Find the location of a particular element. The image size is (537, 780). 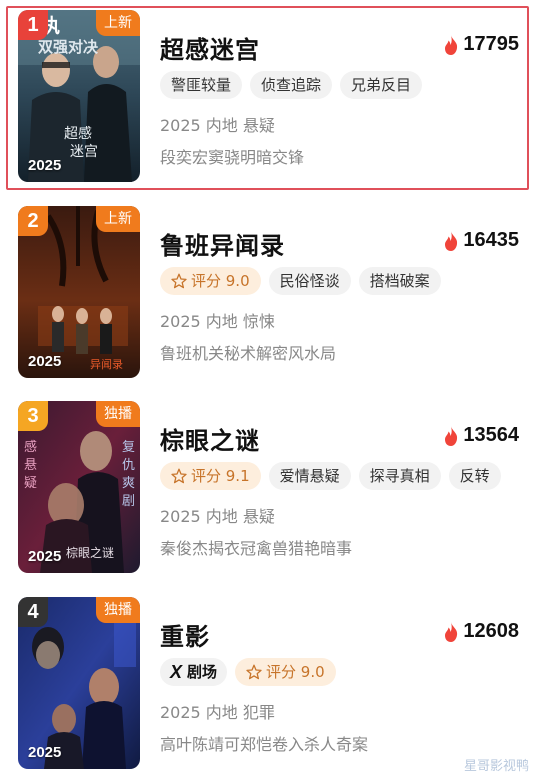

genre-tag: 警匪较量 is located at coordinates (201, 85).